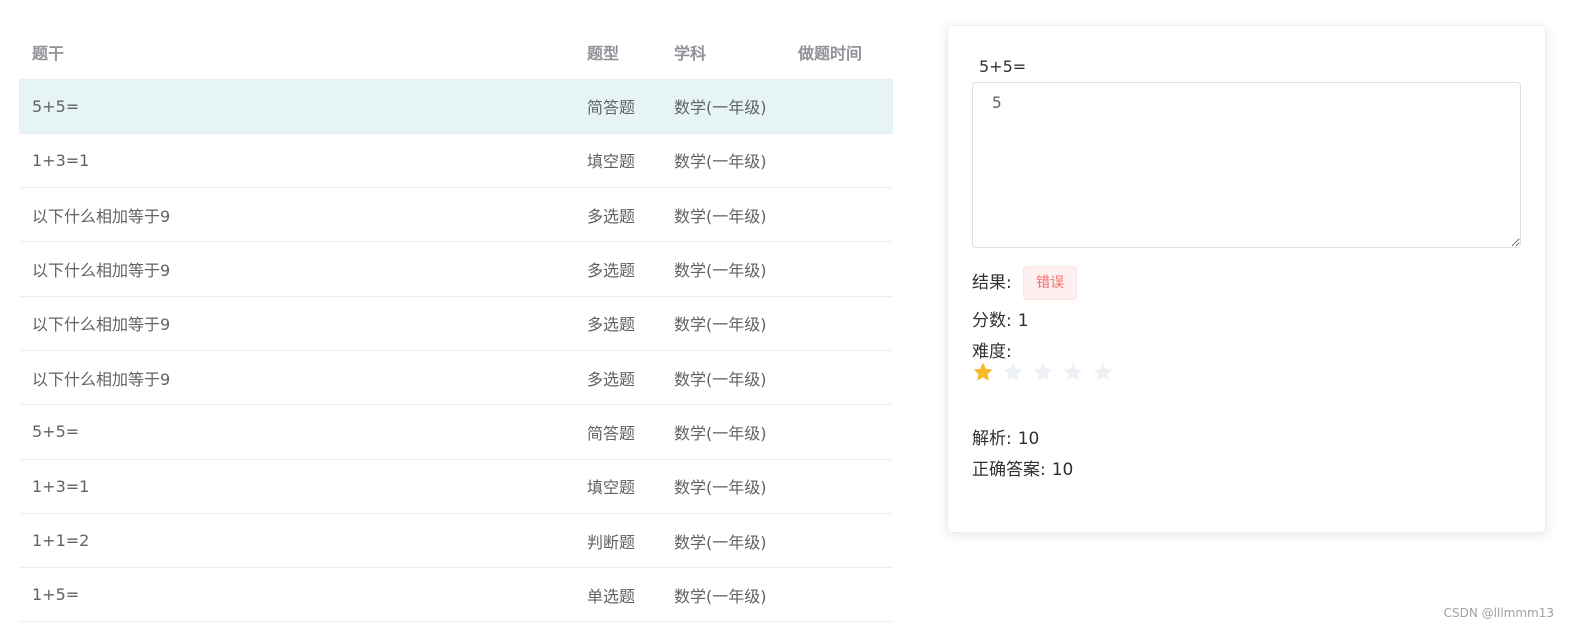  I want to click on result-line: 结果: 错误, so click(1025, 283).